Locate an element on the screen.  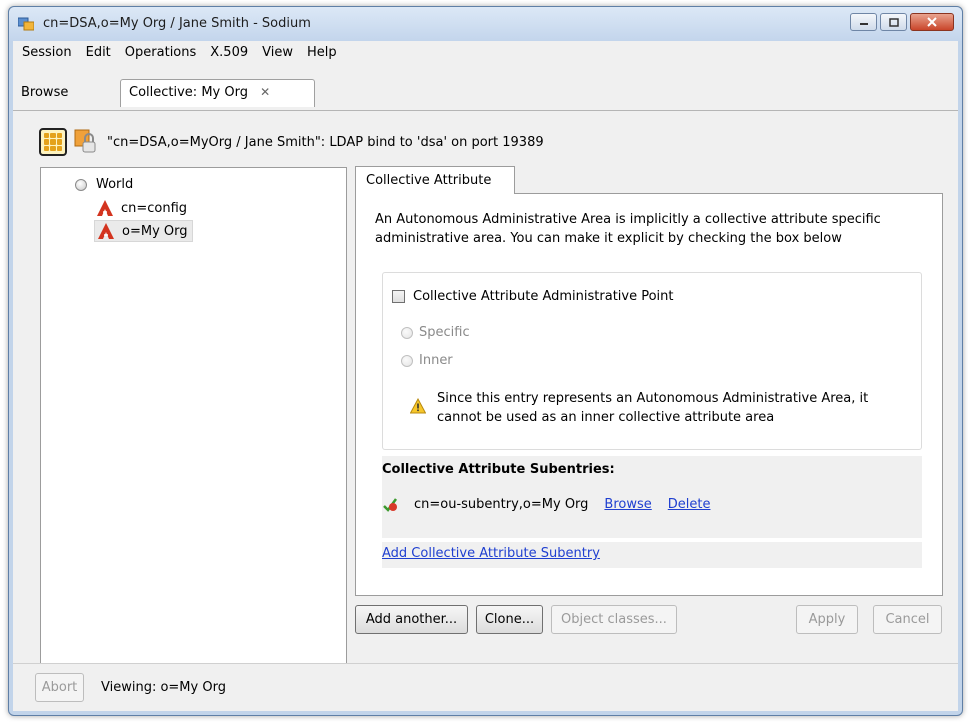
window-title: cn=DSA,o=My Org / Jane Smith - Sodium is located at coordinates (177, 23).